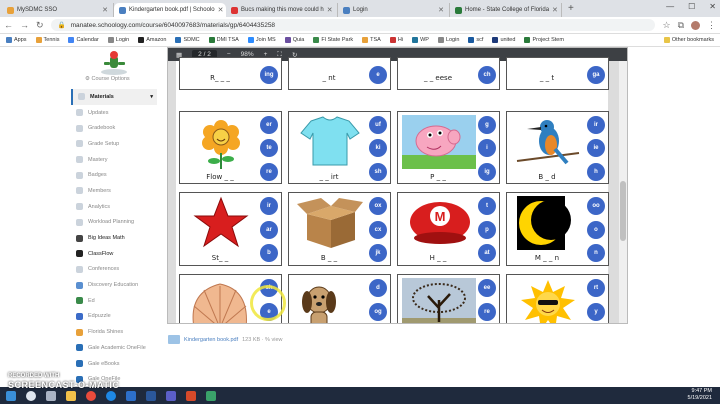 This screenshot has width=720, height=404. Describe the element at coordinates (8, 25) in the screenshot. I see `back-icon: ←` at that location.